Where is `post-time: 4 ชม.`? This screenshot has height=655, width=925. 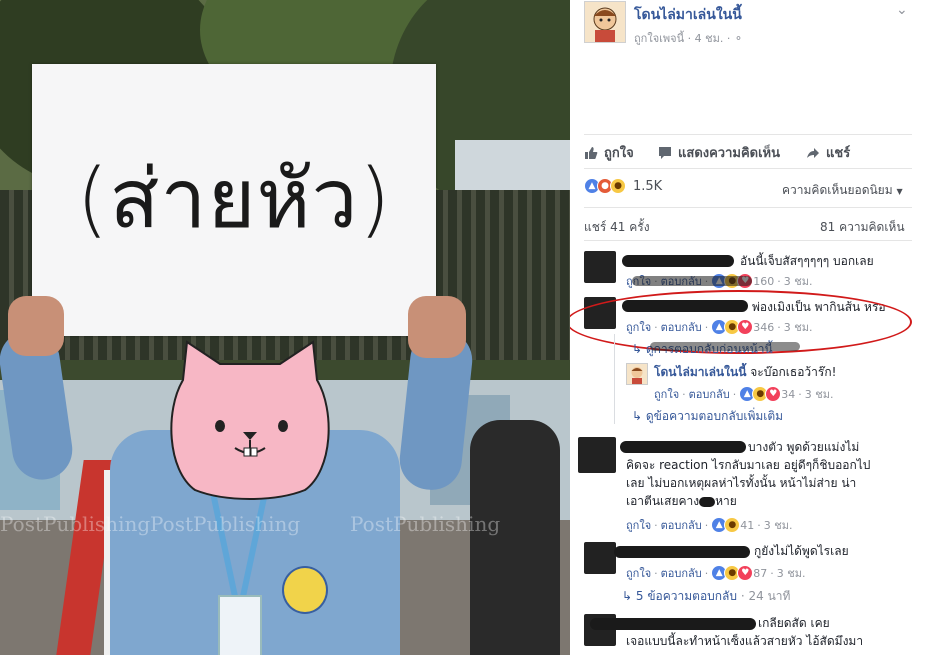 post-time: 4 ชม. is located at coordinates (709, 38).